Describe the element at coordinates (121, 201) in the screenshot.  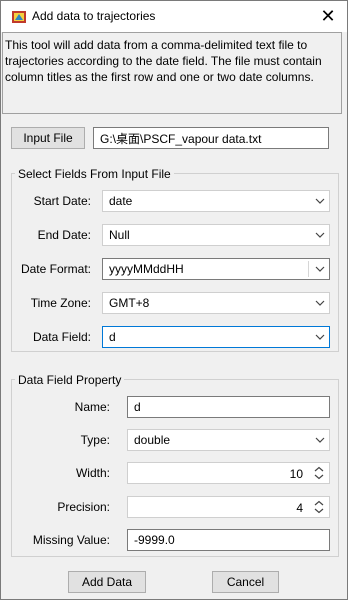
I see `start-date-value: date` at that location.